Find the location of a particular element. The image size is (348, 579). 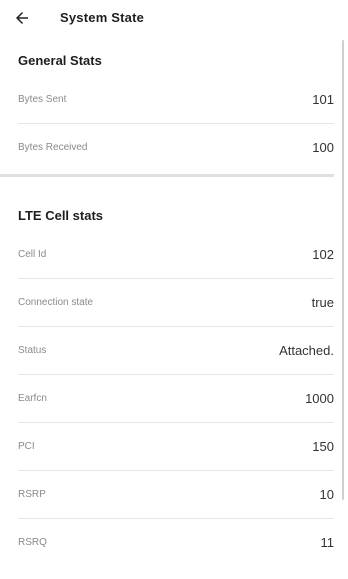

back-button is located at coordinates (22, 18).